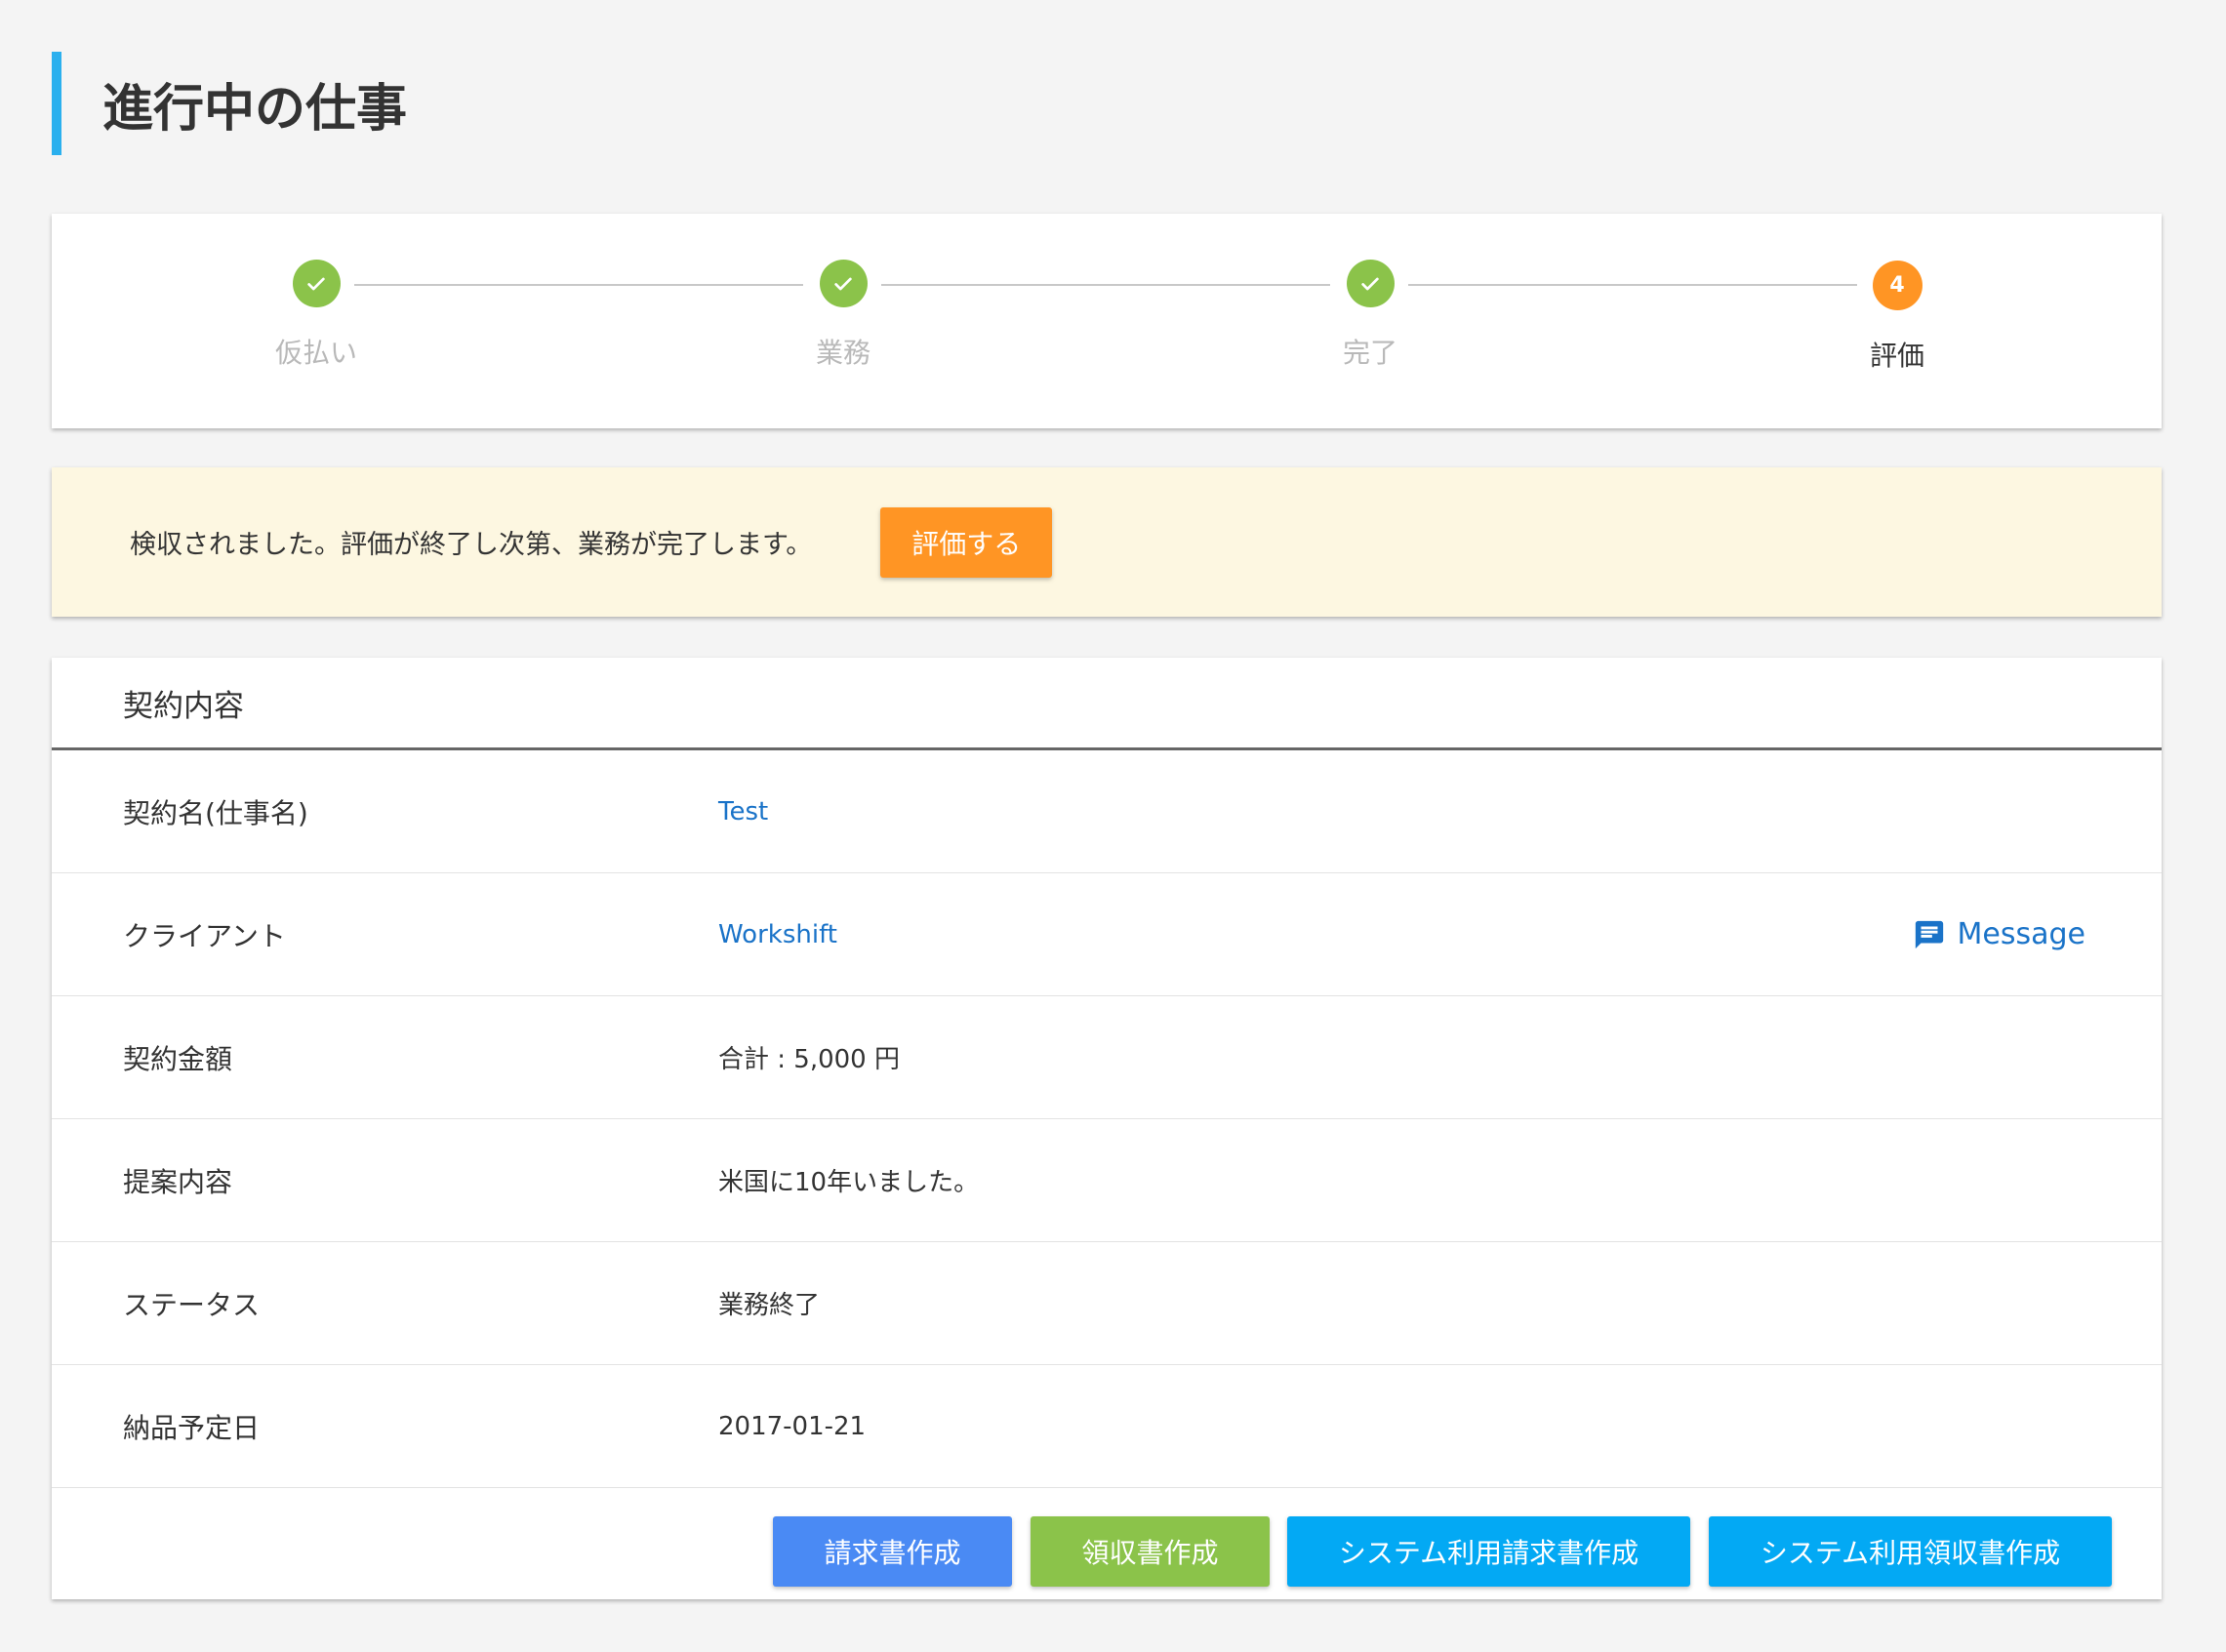 The height and width of the screenshot is (1652, 2226). Describe the element at coordinates (2021, 934) in the screenshot. I see `message-label: Message` at that location.